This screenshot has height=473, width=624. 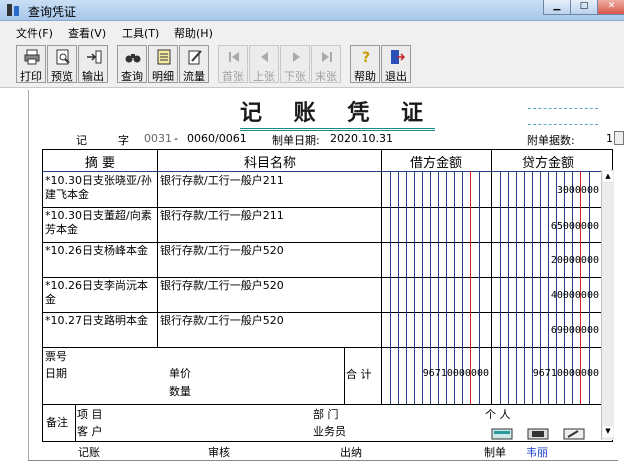 I want to click on maximize-icon: □, so click(x=584, y=6).